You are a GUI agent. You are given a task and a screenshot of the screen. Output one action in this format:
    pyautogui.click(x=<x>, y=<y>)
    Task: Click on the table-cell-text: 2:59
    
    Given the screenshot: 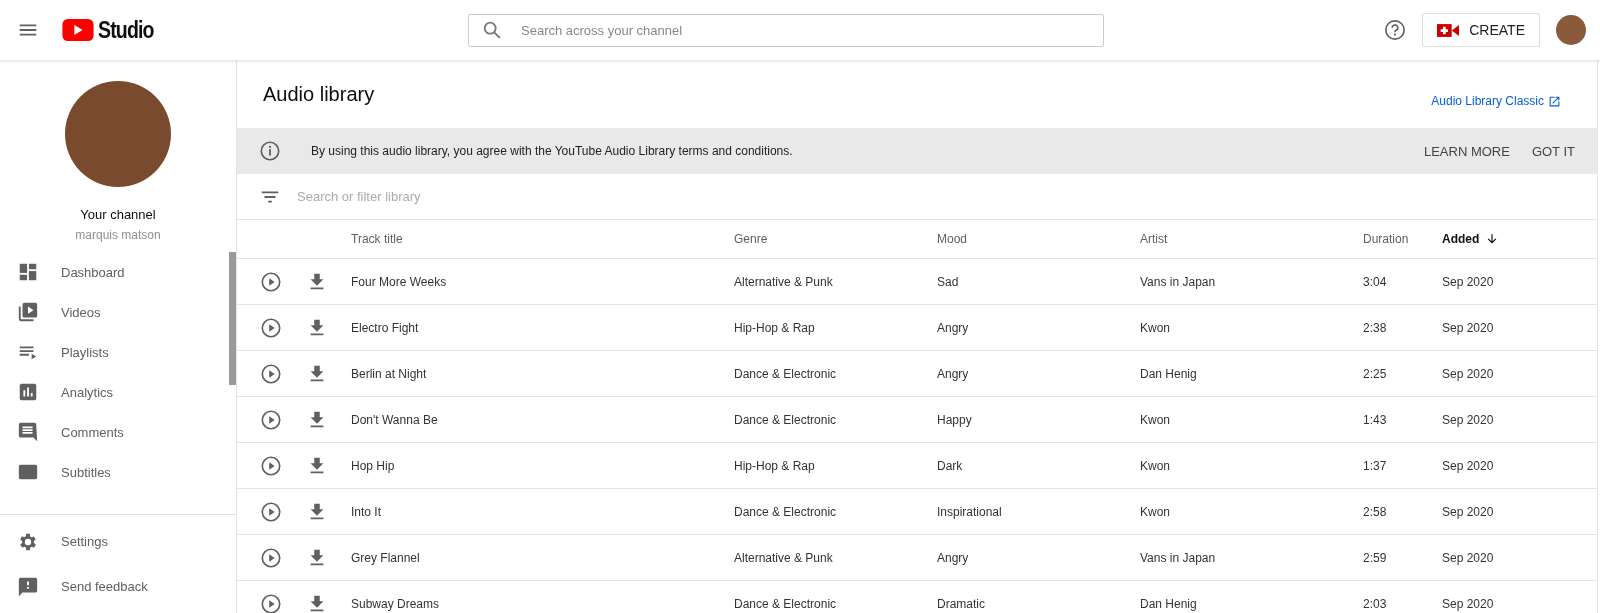 What is the action you would take?
    pyautogui.click(x=1375, y=557)
    